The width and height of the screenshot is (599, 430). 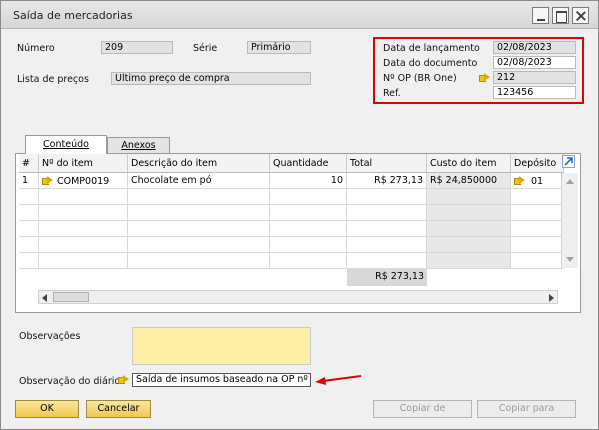 I want to click on diario-label: Observação do diário, so click(x=70, y=381).